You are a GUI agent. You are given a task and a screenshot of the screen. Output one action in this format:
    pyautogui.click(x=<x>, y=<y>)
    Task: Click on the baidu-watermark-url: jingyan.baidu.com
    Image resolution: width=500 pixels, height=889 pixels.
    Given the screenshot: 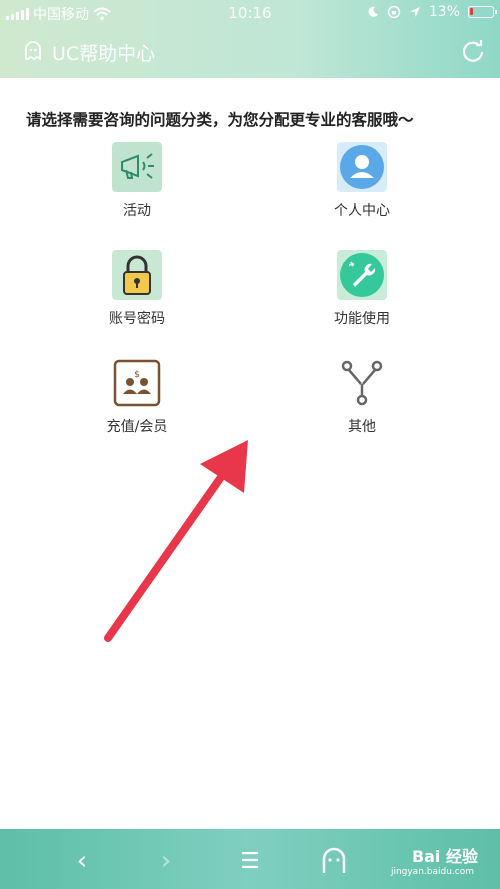 What is the action you would take?
    pyautogui.click(x=432, y=872)
    